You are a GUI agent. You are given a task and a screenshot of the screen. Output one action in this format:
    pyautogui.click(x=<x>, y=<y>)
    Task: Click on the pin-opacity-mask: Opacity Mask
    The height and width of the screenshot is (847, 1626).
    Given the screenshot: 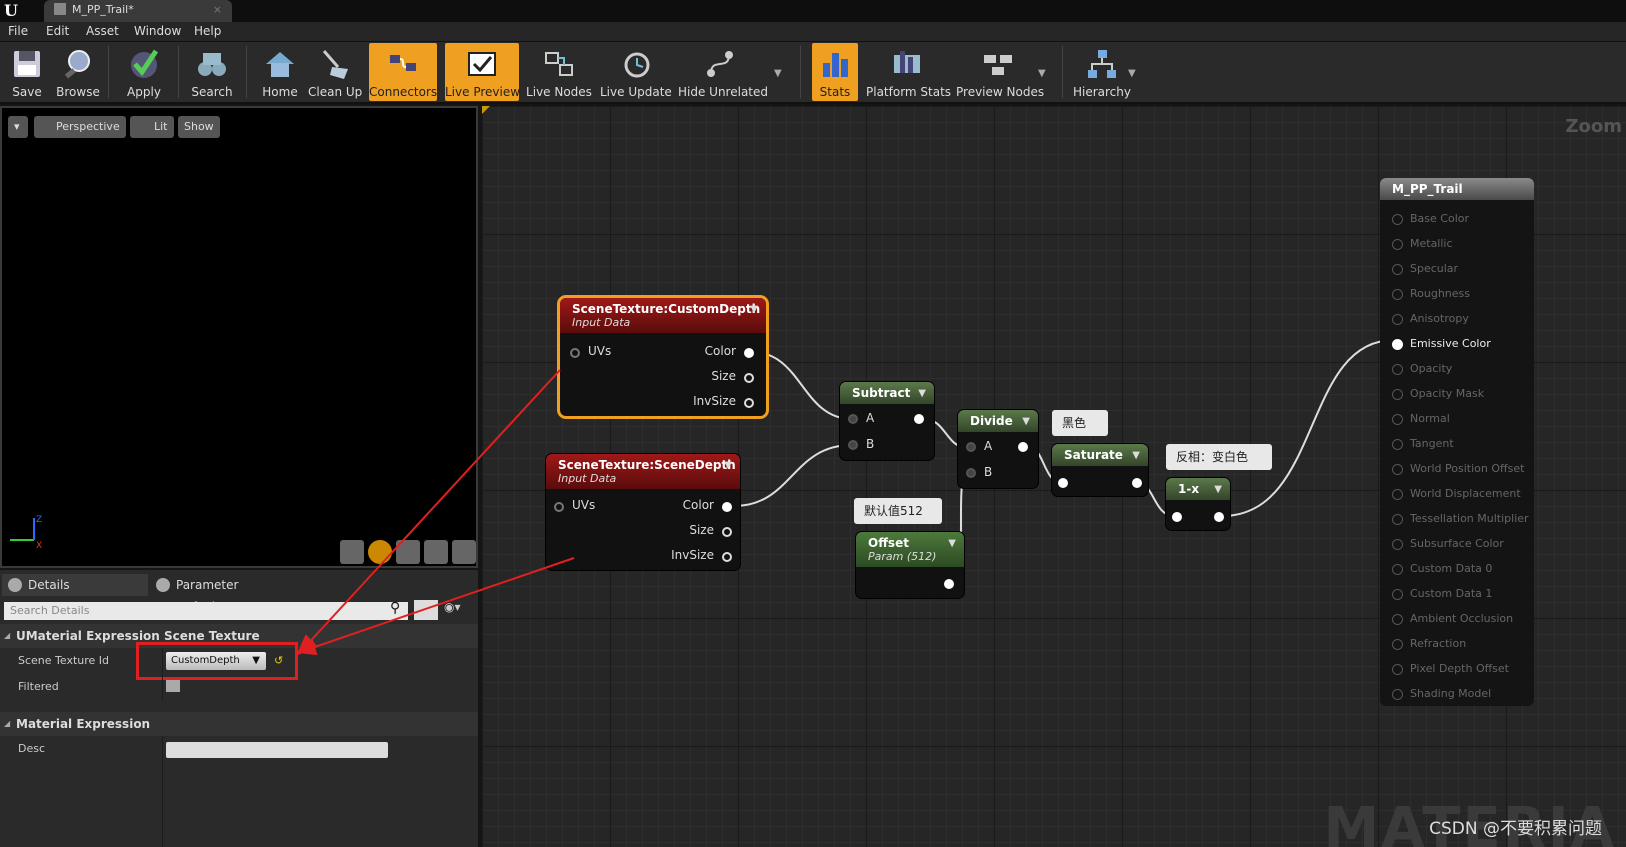 What is the action you would take?
    pyautogui.click(x=1438, y=393)
    